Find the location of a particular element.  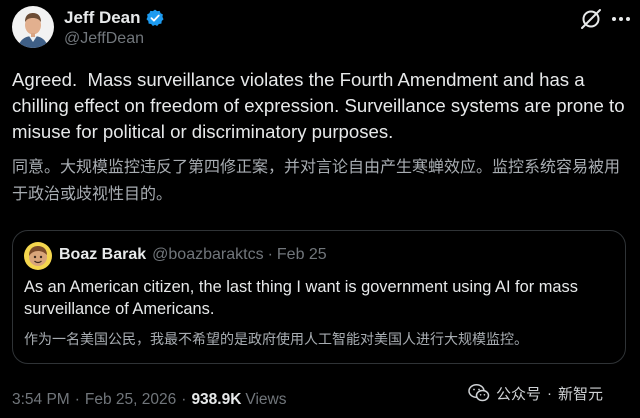

watermark: 公众号 · 新智元 is located at coordinates (535, 393).